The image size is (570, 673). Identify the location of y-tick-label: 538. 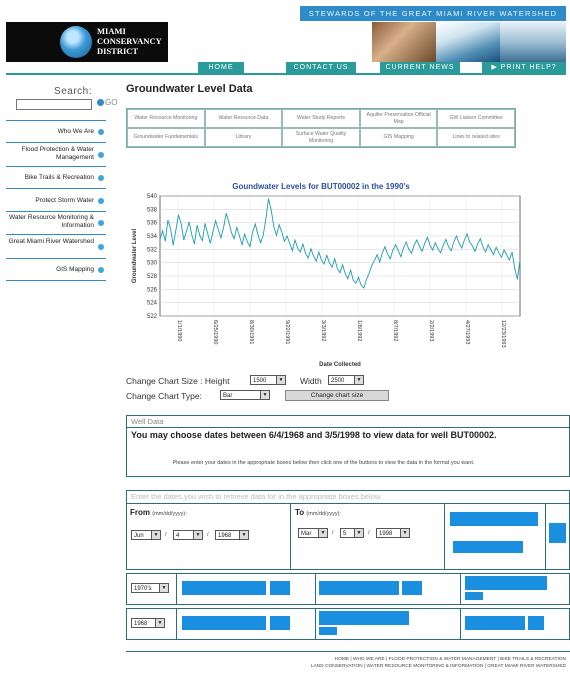
(152, 210).